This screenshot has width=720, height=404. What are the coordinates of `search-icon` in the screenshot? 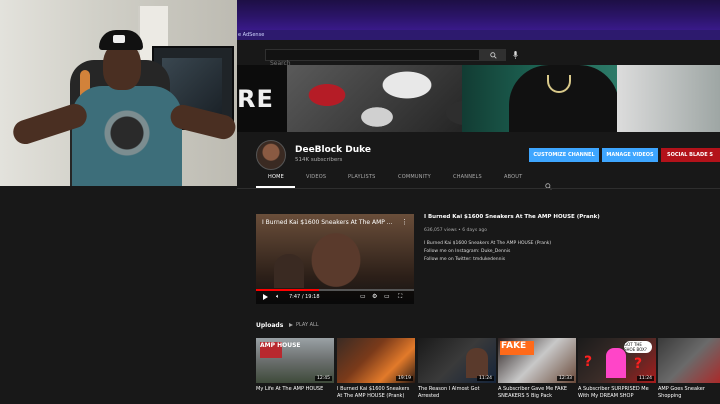 It's located at (493, 55).